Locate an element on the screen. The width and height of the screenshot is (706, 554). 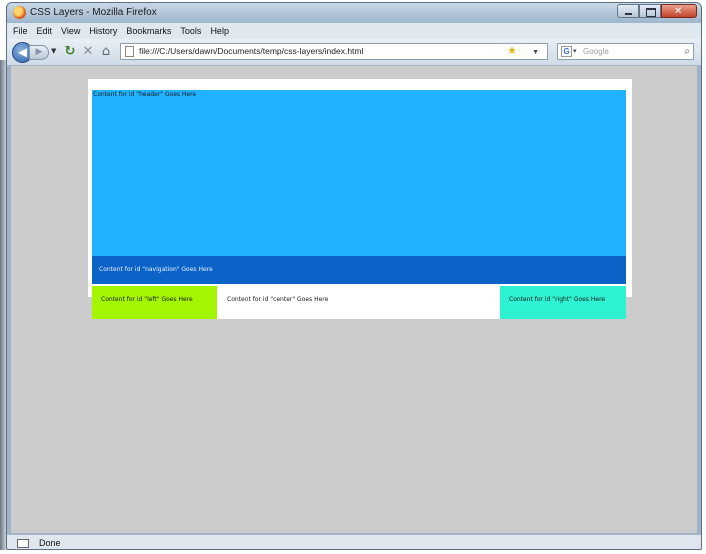
window-edge-shadow is located at coordinates (3, 305).